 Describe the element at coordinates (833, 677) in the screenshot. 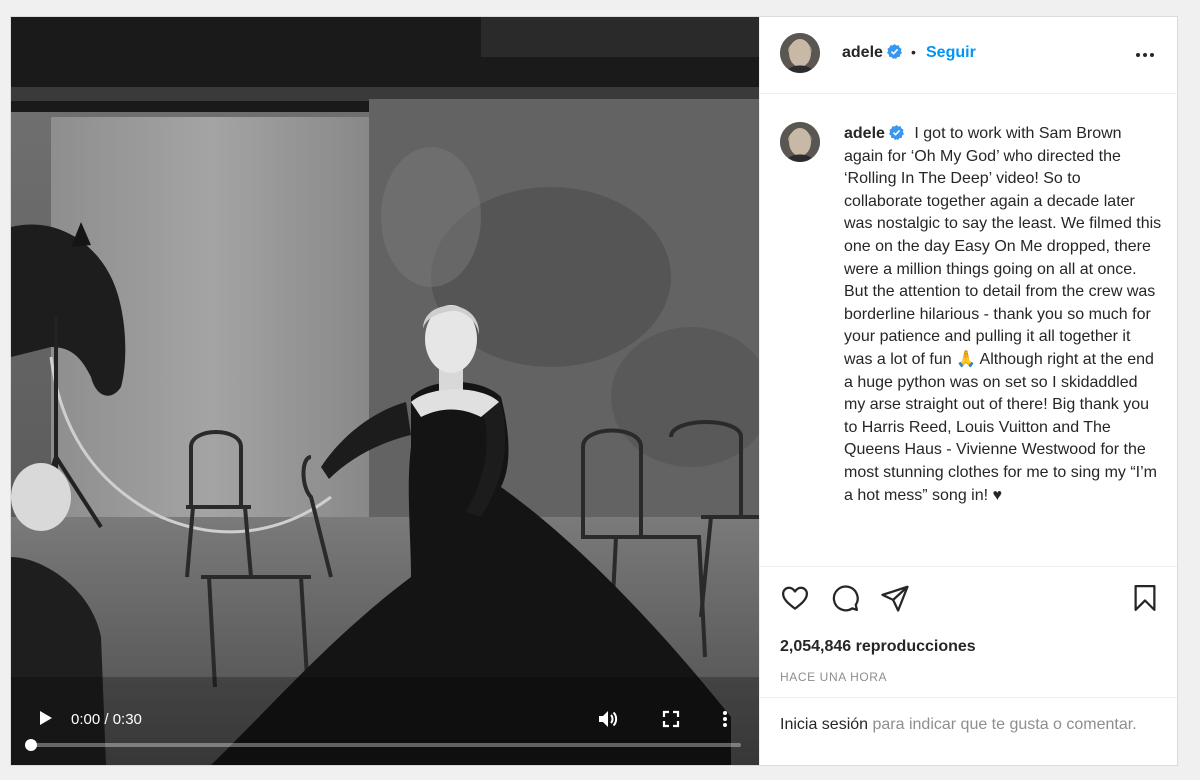

I see `post-timestamp: HACE UNA HORA` at that location.